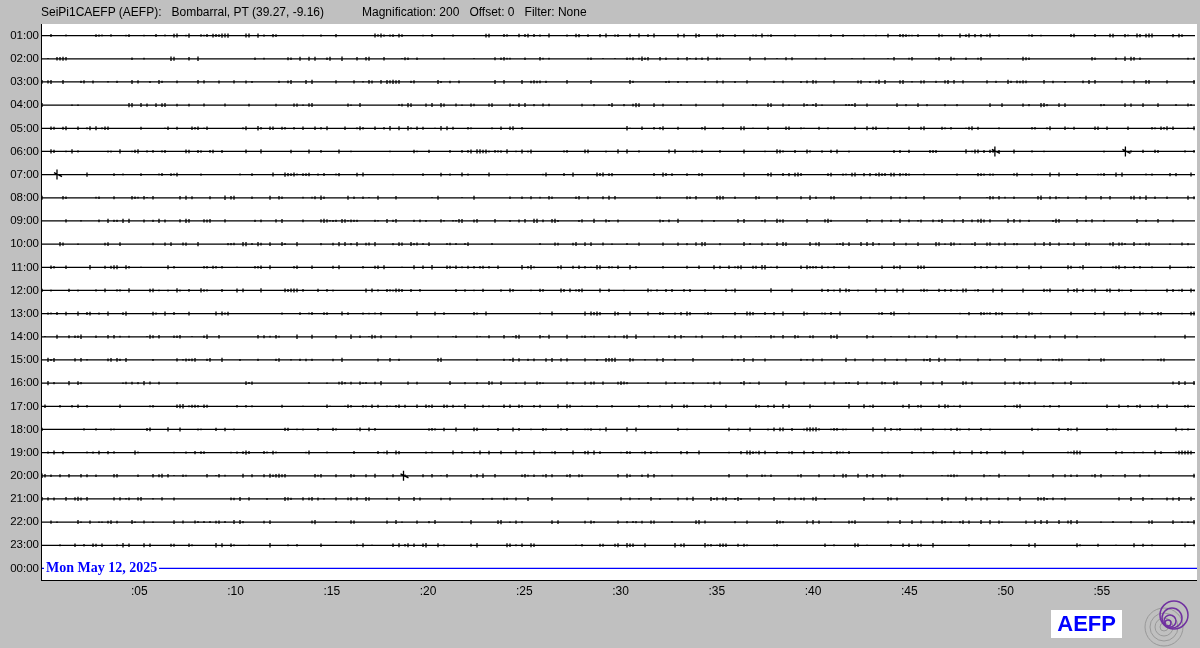 The width and height of the screenshot is (1200, 648). What do you see at coordinates (24, 290) in the screenshot?
I see `hour-label: 12:00` at bounding box center [24, 290].